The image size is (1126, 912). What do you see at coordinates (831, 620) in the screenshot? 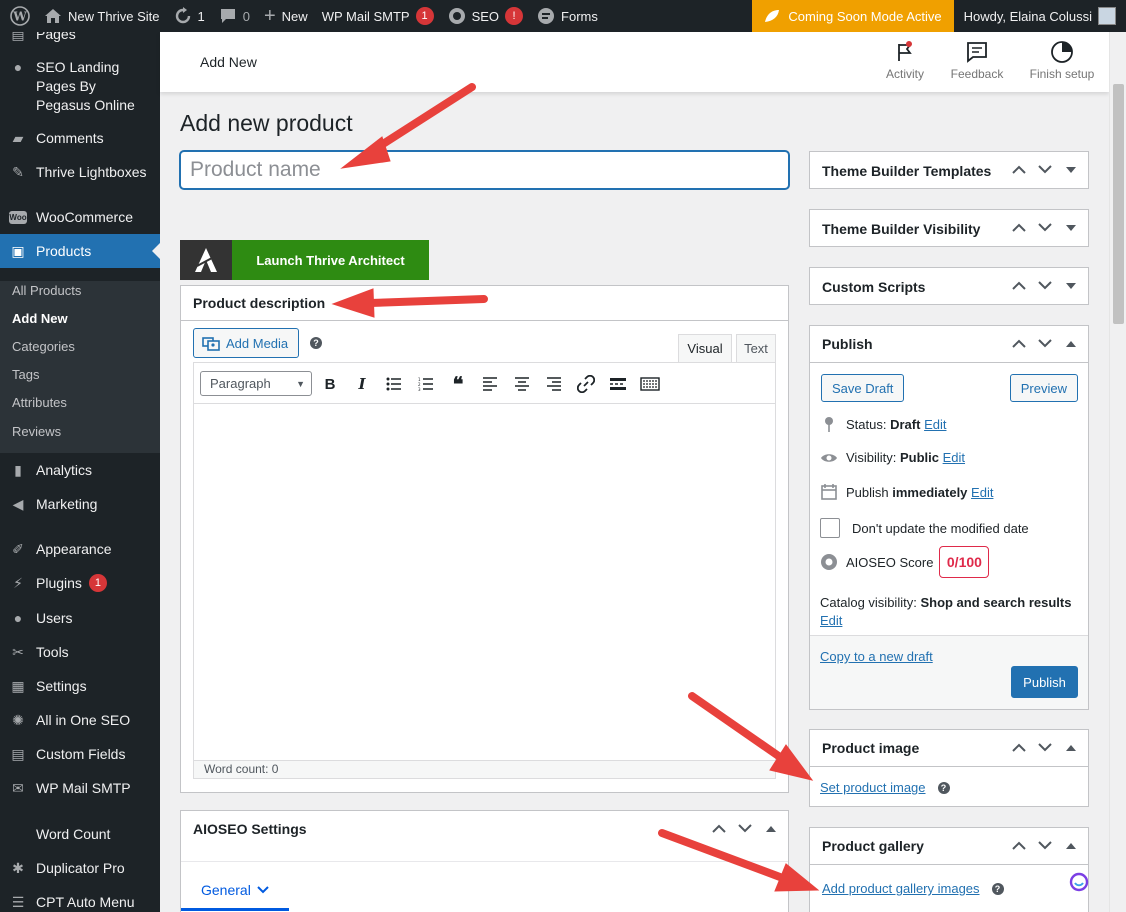
I see `edit-catalog-link: Edit` at bounding box center [831, 620].